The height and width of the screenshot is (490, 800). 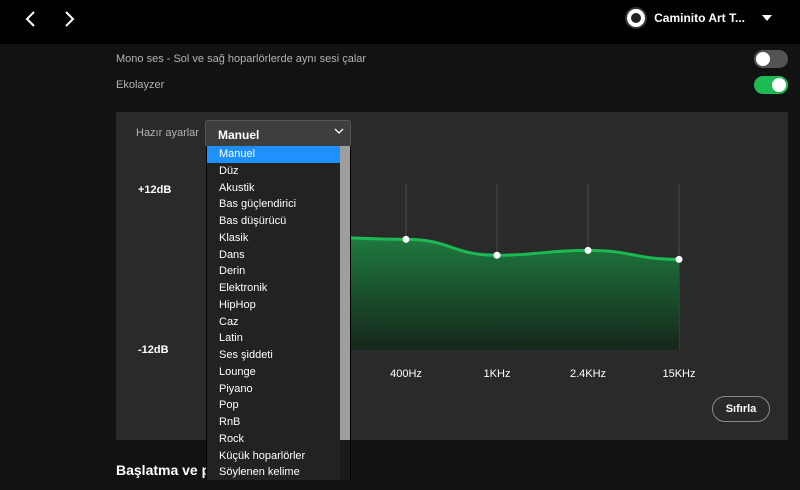 I want to click on preset-option: Bas güçlendirici, so click(x=273, y=204).